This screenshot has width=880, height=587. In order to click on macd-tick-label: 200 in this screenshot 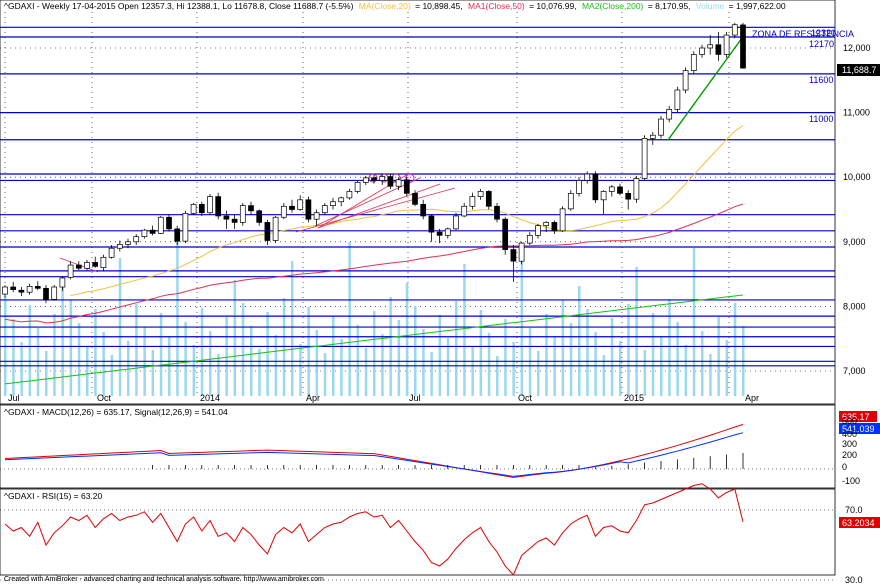, I will do `click(849, 455)`.